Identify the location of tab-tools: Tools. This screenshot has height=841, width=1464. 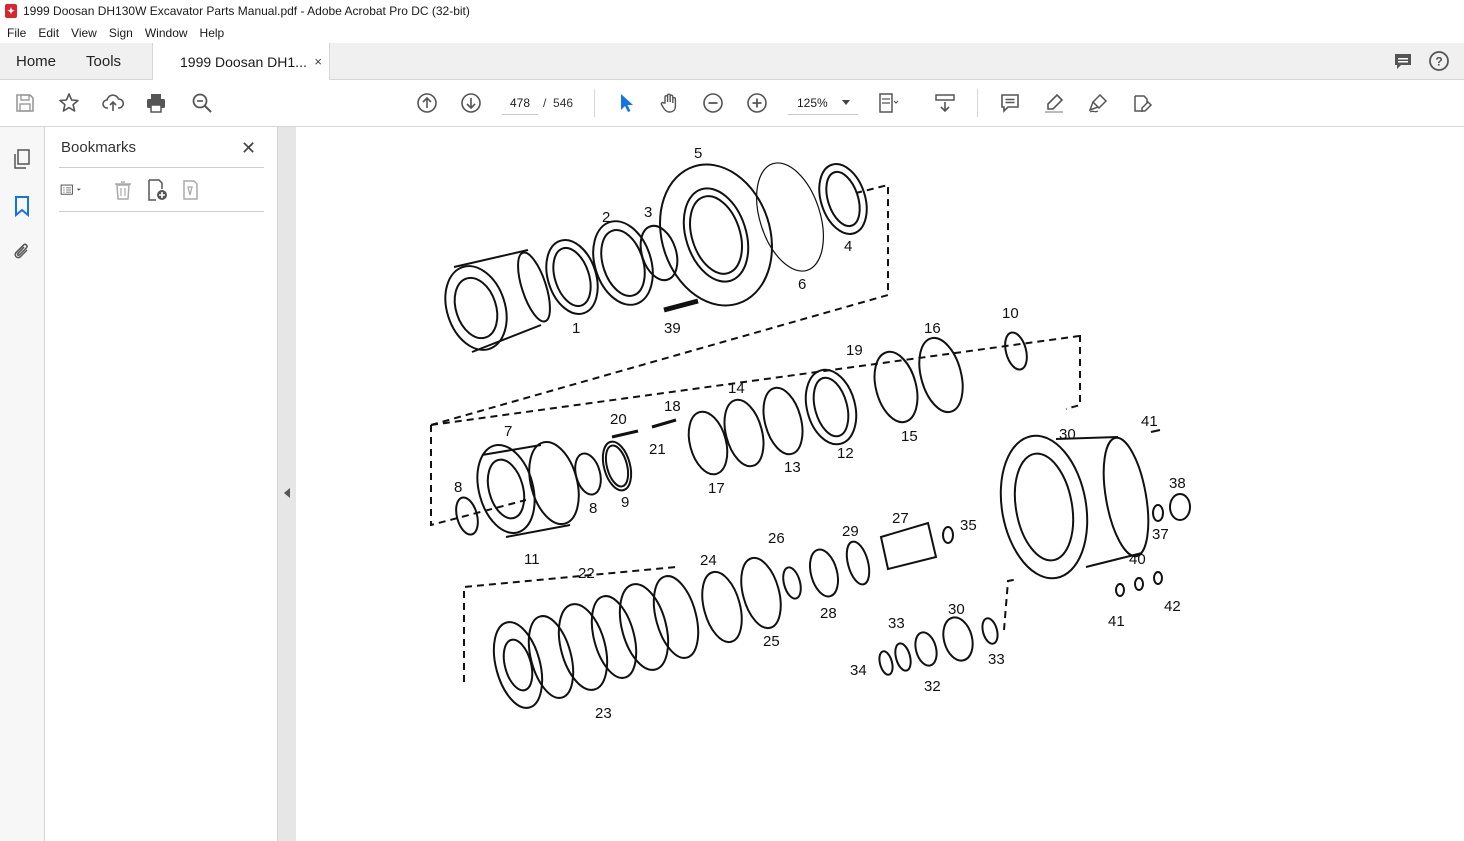
(104, 61).